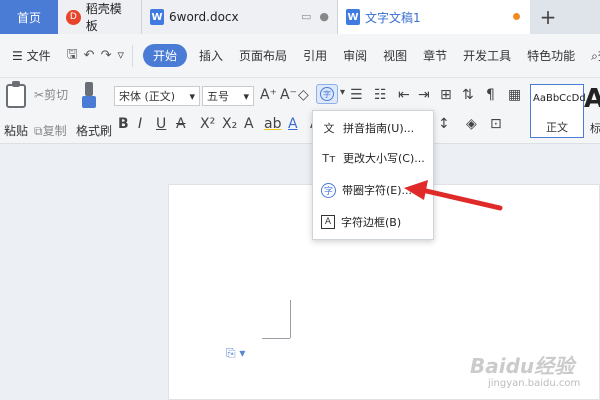  What do you see at coordinates (73, 17) in the screenshot?
I see `daoke-icon: D` at bounding box center [73, 17].